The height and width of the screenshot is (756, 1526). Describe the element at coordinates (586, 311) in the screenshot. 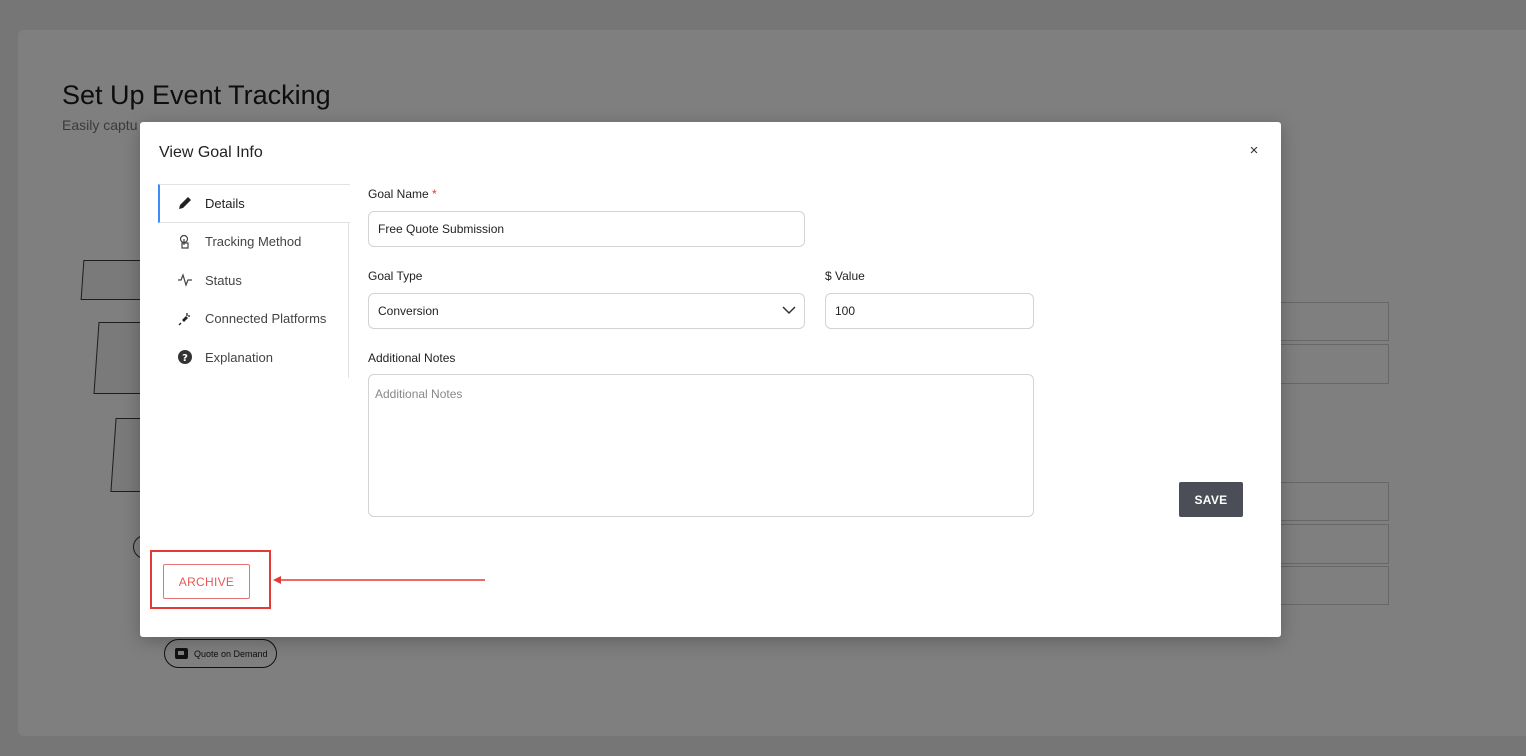

I see `goal-type-select: Conversion` at that location.